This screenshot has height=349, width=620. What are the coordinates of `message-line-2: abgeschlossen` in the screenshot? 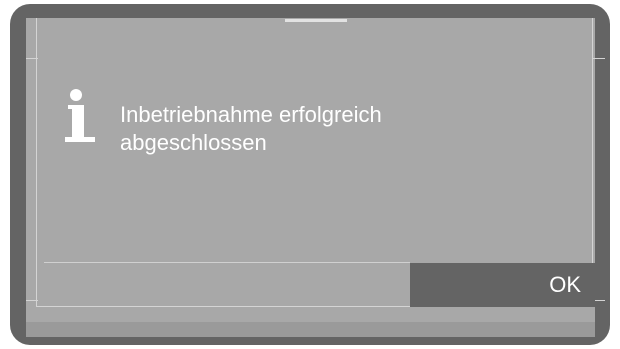 It's located at (193, 142).